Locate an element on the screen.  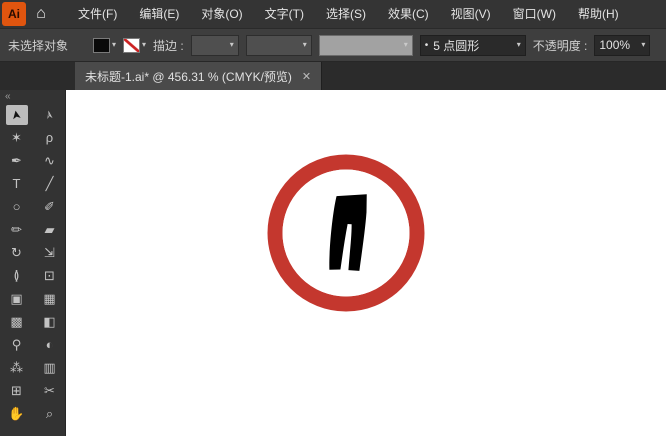
pen-tool: ✒ is located at coordinates (16, 160).